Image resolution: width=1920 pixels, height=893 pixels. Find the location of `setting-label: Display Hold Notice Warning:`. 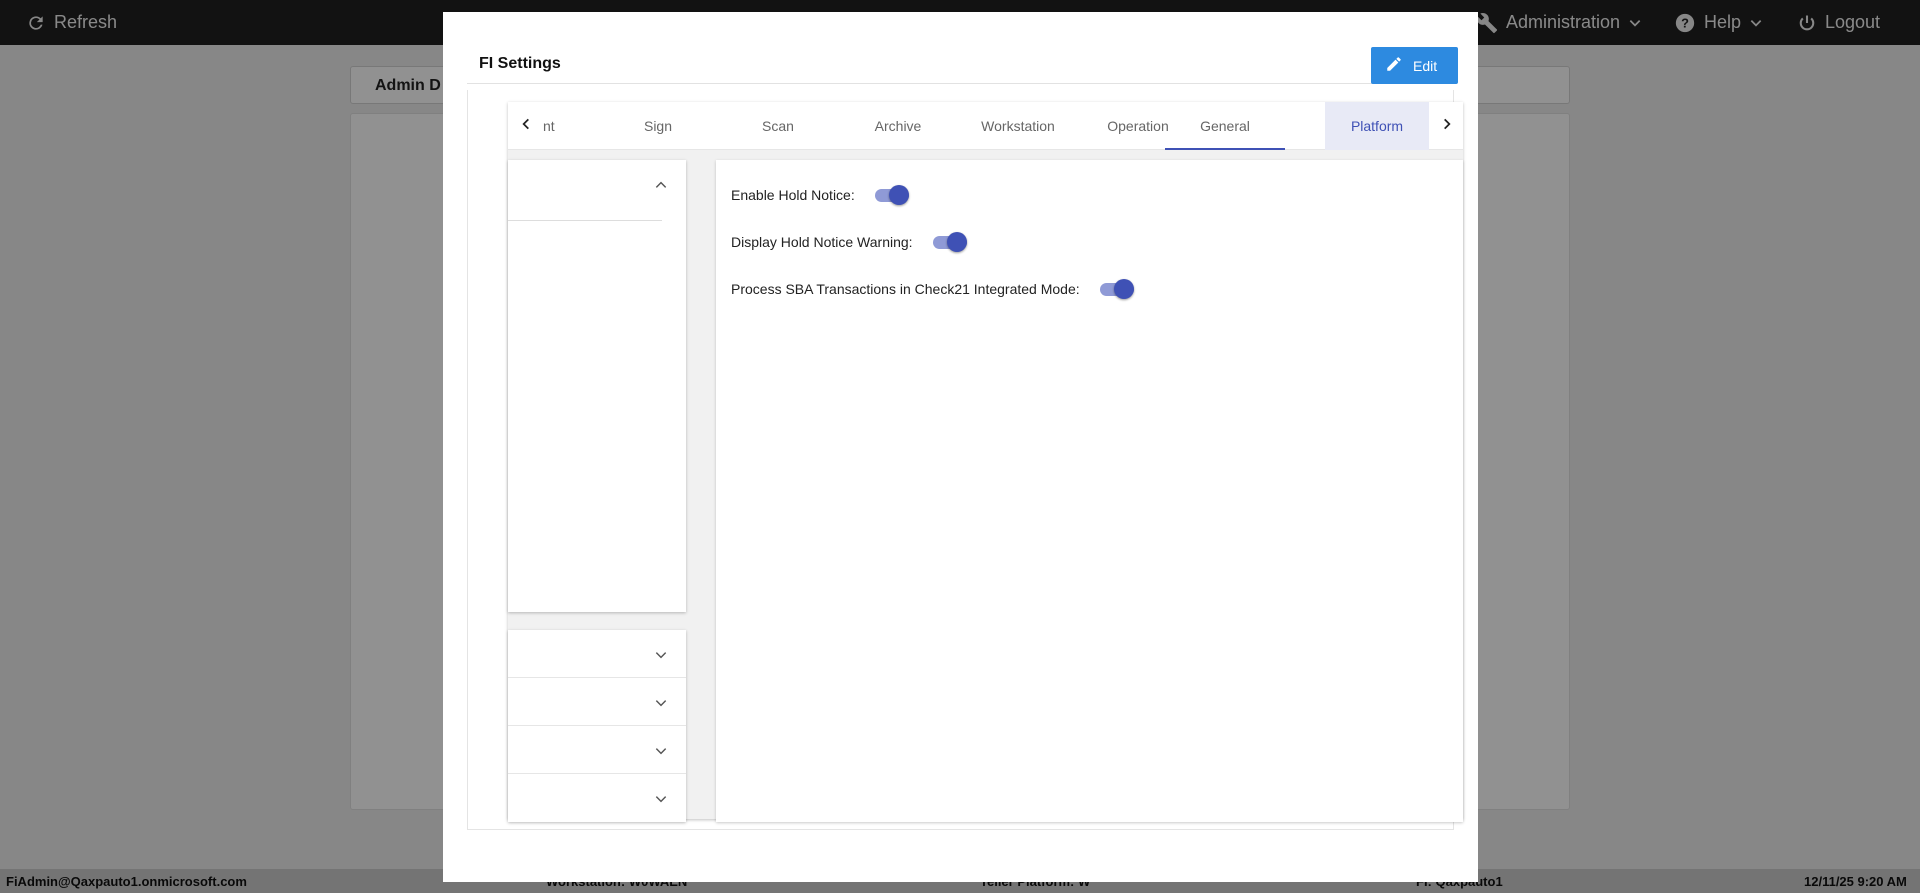

setting-label: Display Hold Notice Warning: is located at coordinates (822, 242).